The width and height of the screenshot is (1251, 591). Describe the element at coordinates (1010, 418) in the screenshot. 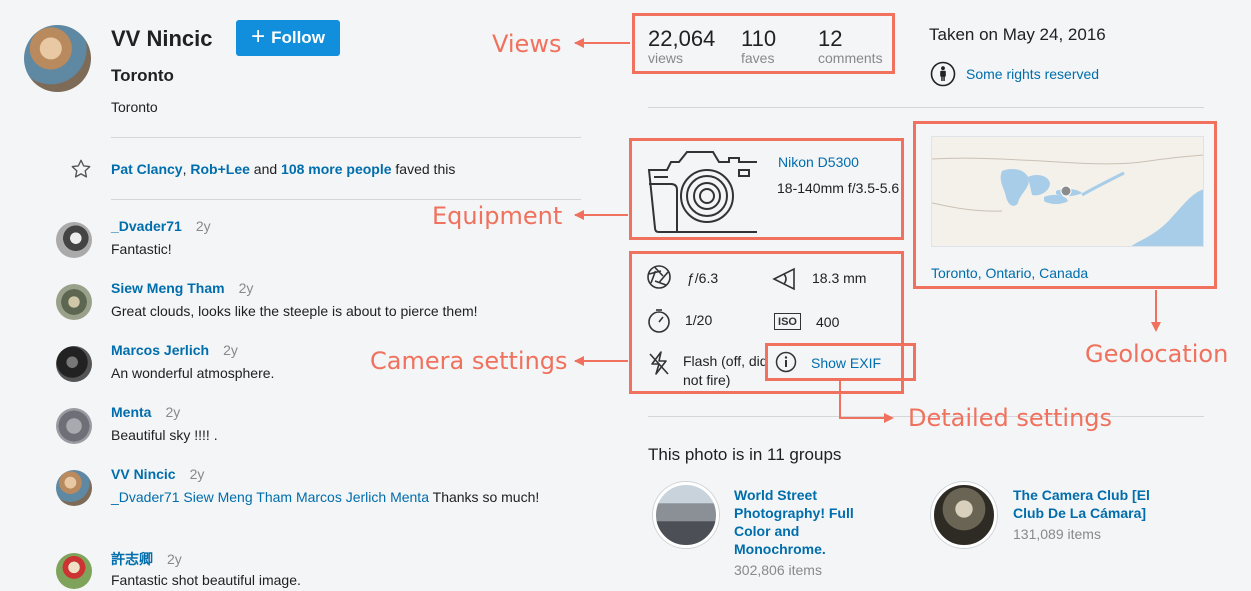

I see `annotation-detailed-settings: Detailed settings` at that location.